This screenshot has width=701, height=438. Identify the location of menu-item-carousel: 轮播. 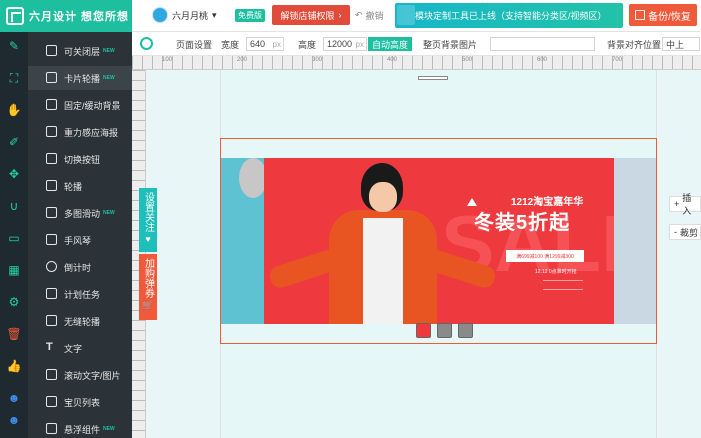
(80, 186).